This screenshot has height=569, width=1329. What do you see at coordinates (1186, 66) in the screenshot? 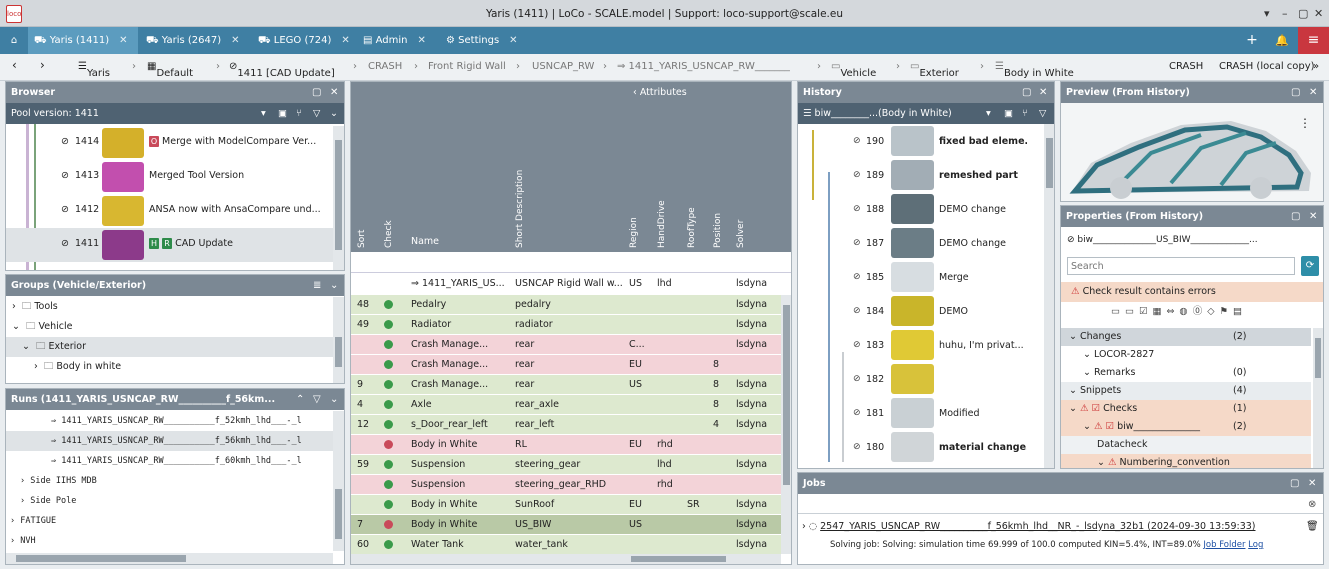
I see `crumb-loadcase: CRASH` at bounding box center [1186, 66].